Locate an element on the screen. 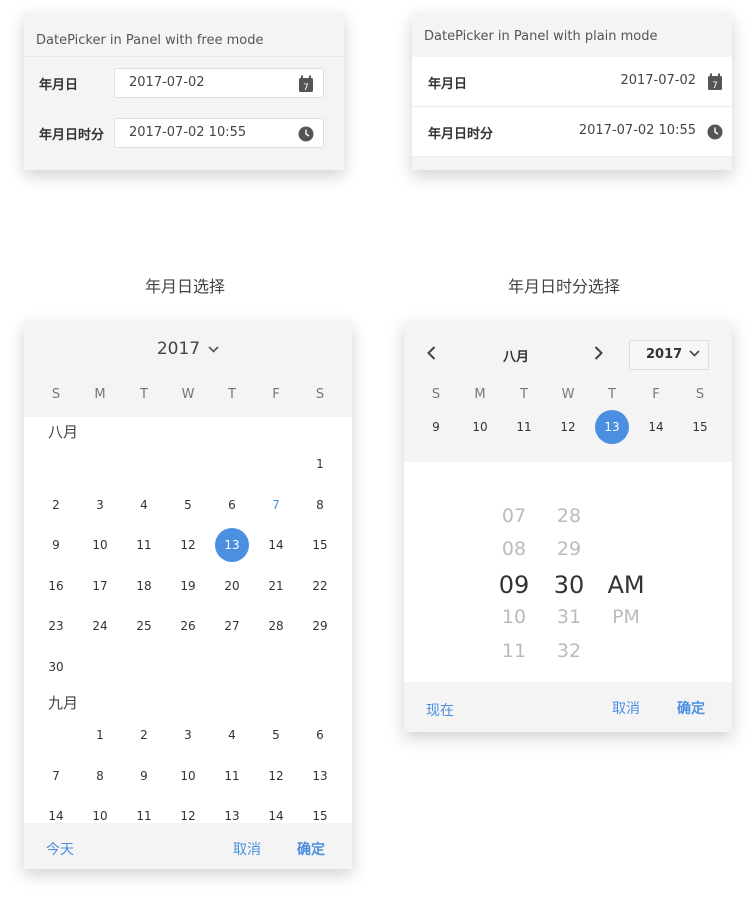  calendar-day: 26 is located at coordinates (188, 626).